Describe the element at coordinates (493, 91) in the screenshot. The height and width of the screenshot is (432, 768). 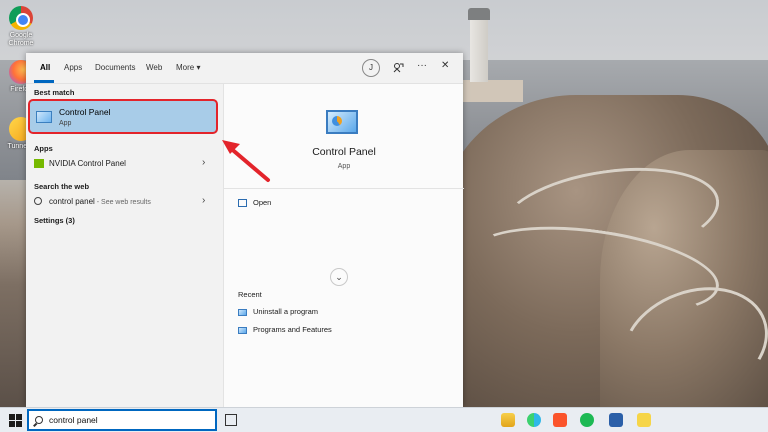
I see `wallpaper-building` at that location.